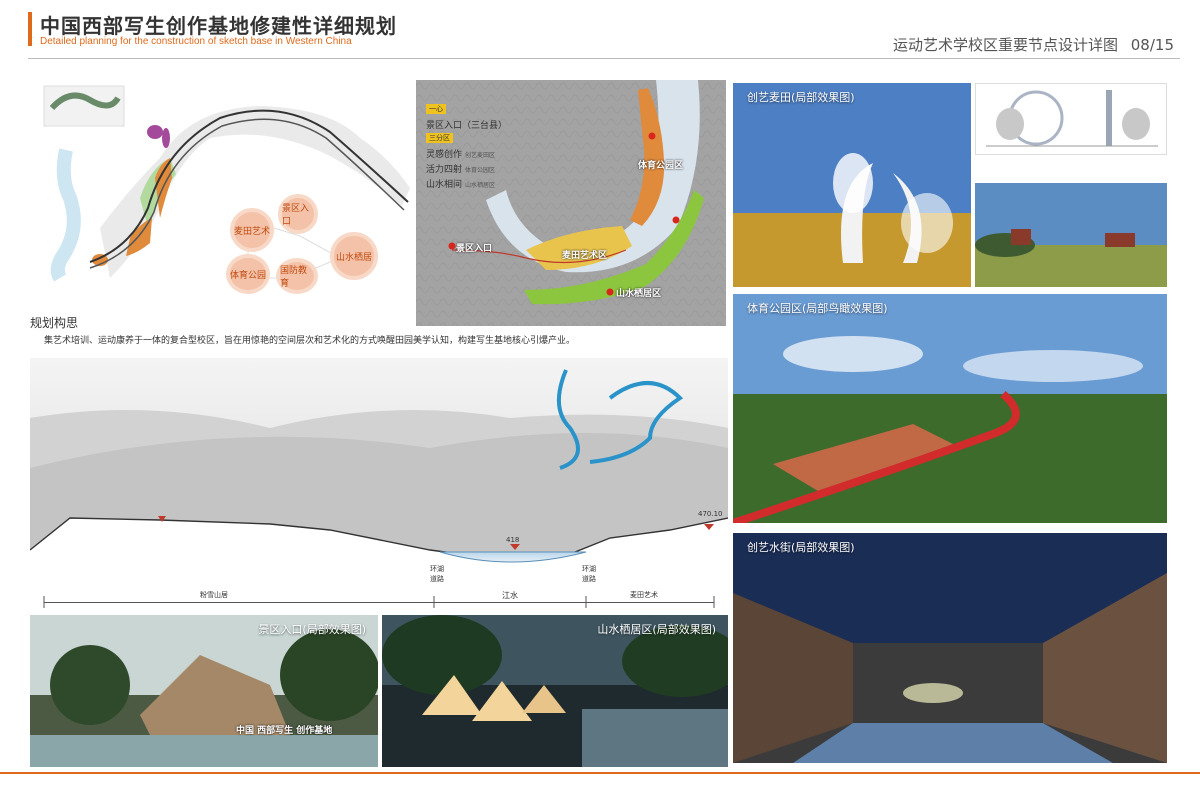  Describe the element at coordinates (644, 595) in the screenshot. I see `dim-label-right: 麦田艺术` at that location.